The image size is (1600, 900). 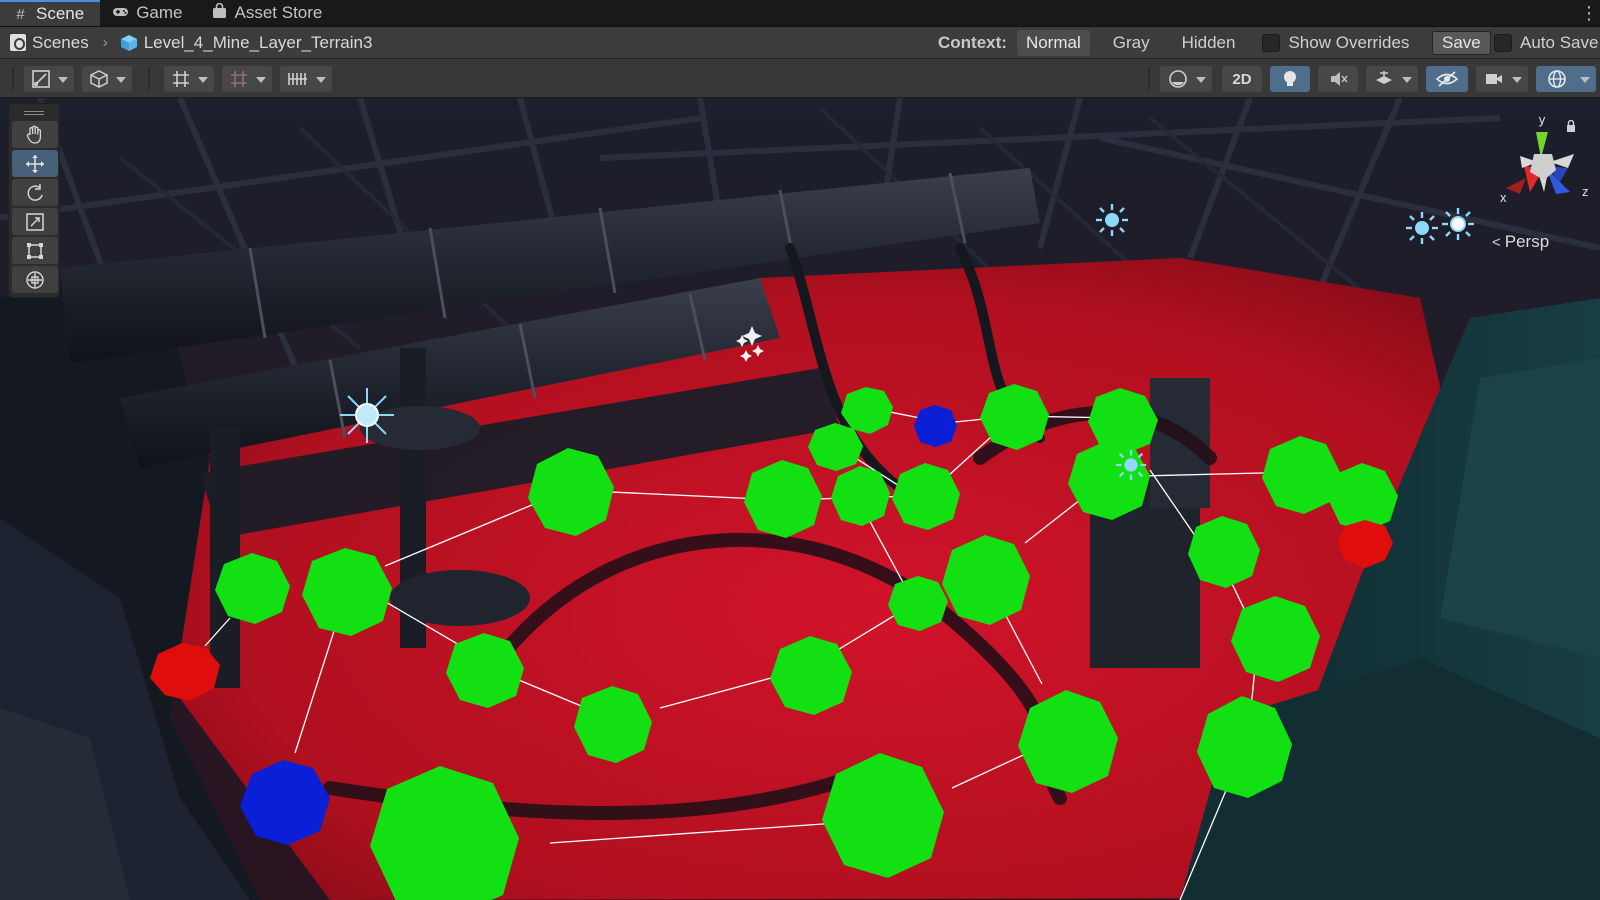 What do you see at coordinates (1503, 197) in the screenshot?
I see `gizmo-x-label: x` at bounding box center [1503, 197].